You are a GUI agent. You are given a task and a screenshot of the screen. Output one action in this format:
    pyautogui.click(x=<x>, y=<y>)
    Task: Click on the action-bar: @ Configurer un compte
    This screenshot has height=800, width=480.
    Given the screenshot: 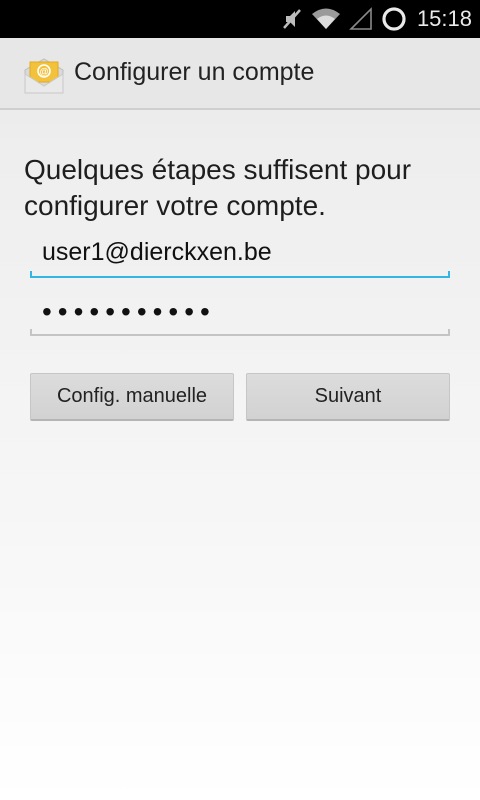 What is the action you would take?
    pyautogui.click(x=240, y=74)
    